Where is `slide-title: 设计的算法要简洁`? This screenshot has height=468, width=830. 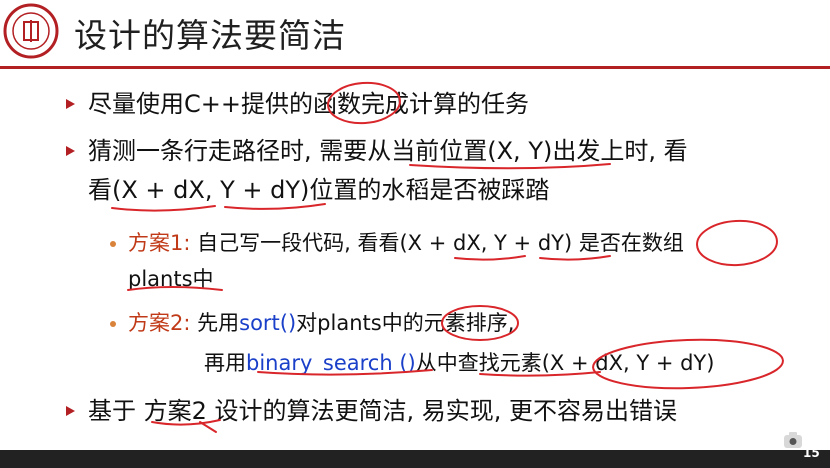
slide-title: 设计的算法要简洁 is located at coordinates (210, 35).